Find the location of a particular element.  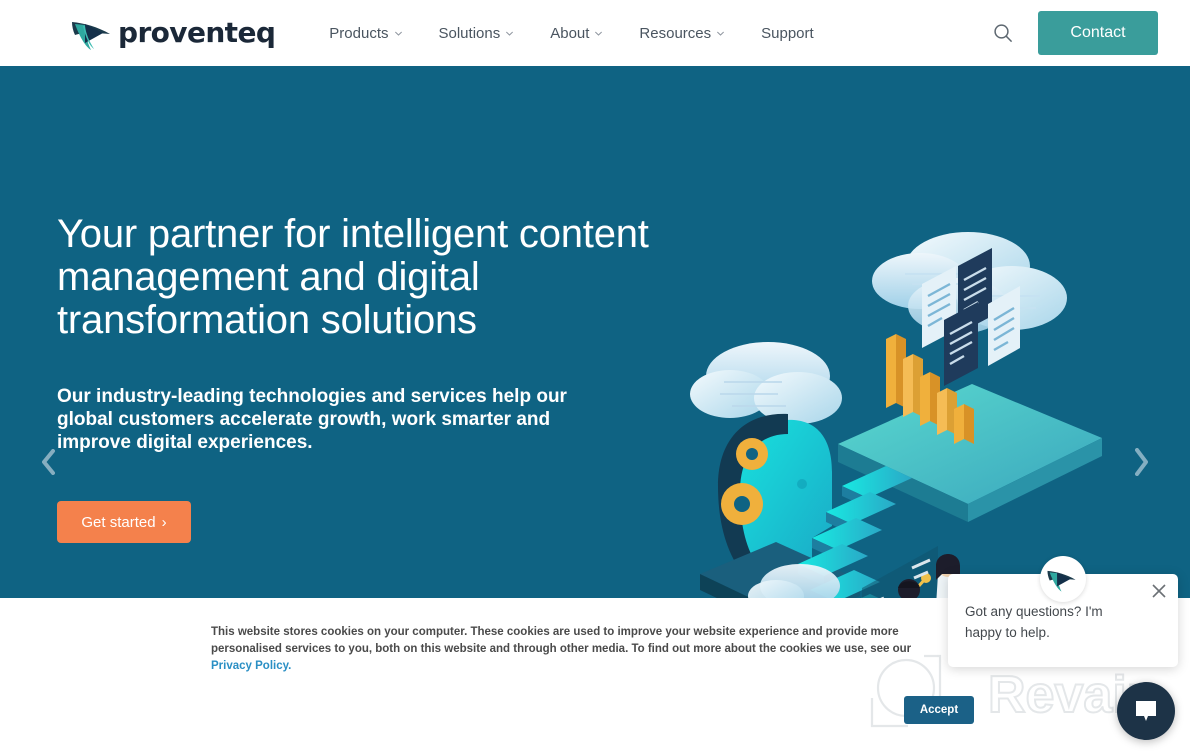

nav-item-support: Support is located at coordinates (787, 33).